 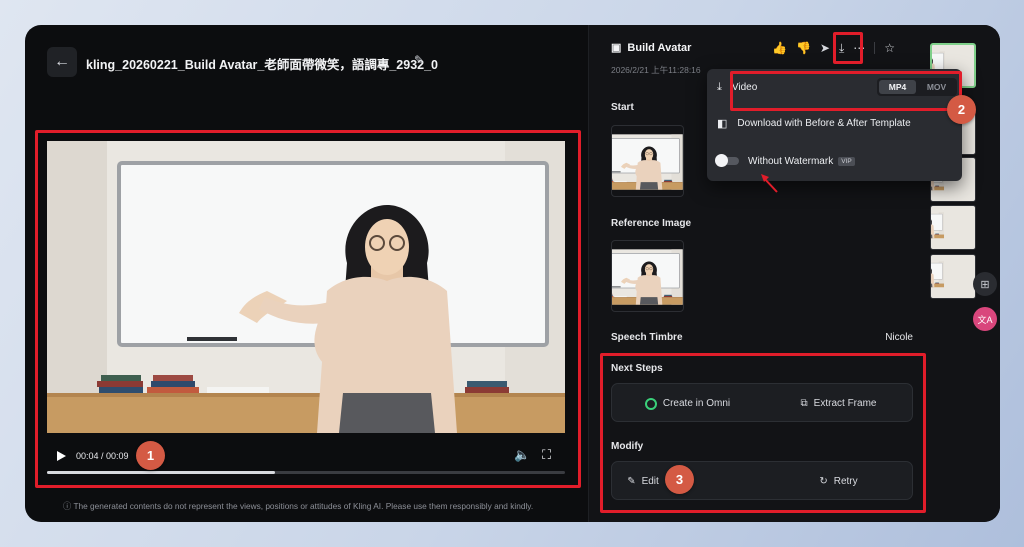 What do you see at coordinates (961, 109) in the screenshot?
I see `step-badge-2: 2` at bounding box center [961, 109].